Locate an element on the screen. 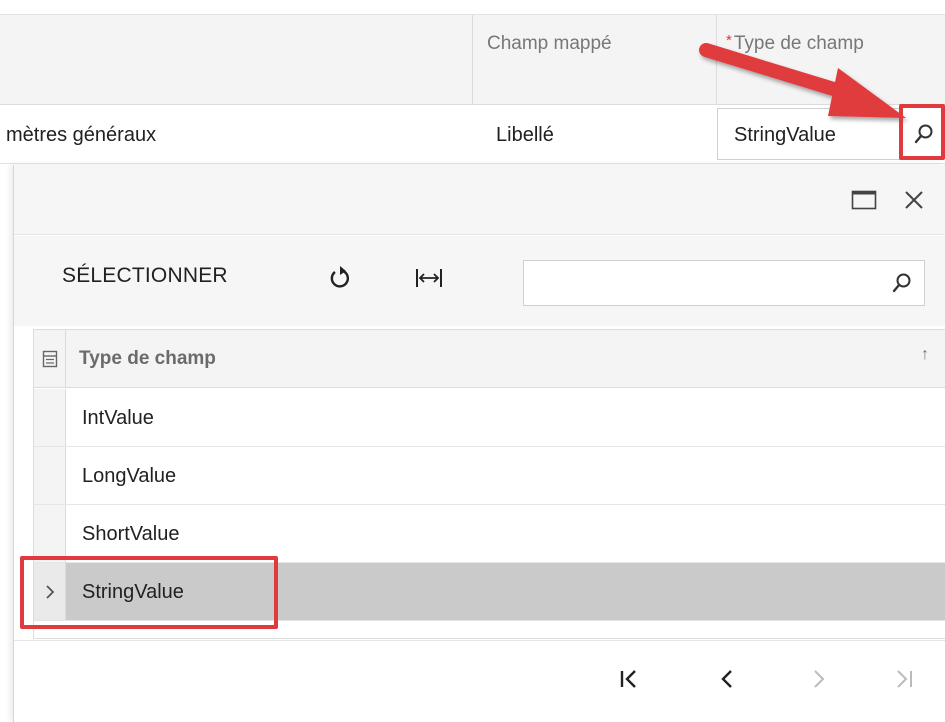  list-item-value: IntValue is located at coordinates (118, 418).